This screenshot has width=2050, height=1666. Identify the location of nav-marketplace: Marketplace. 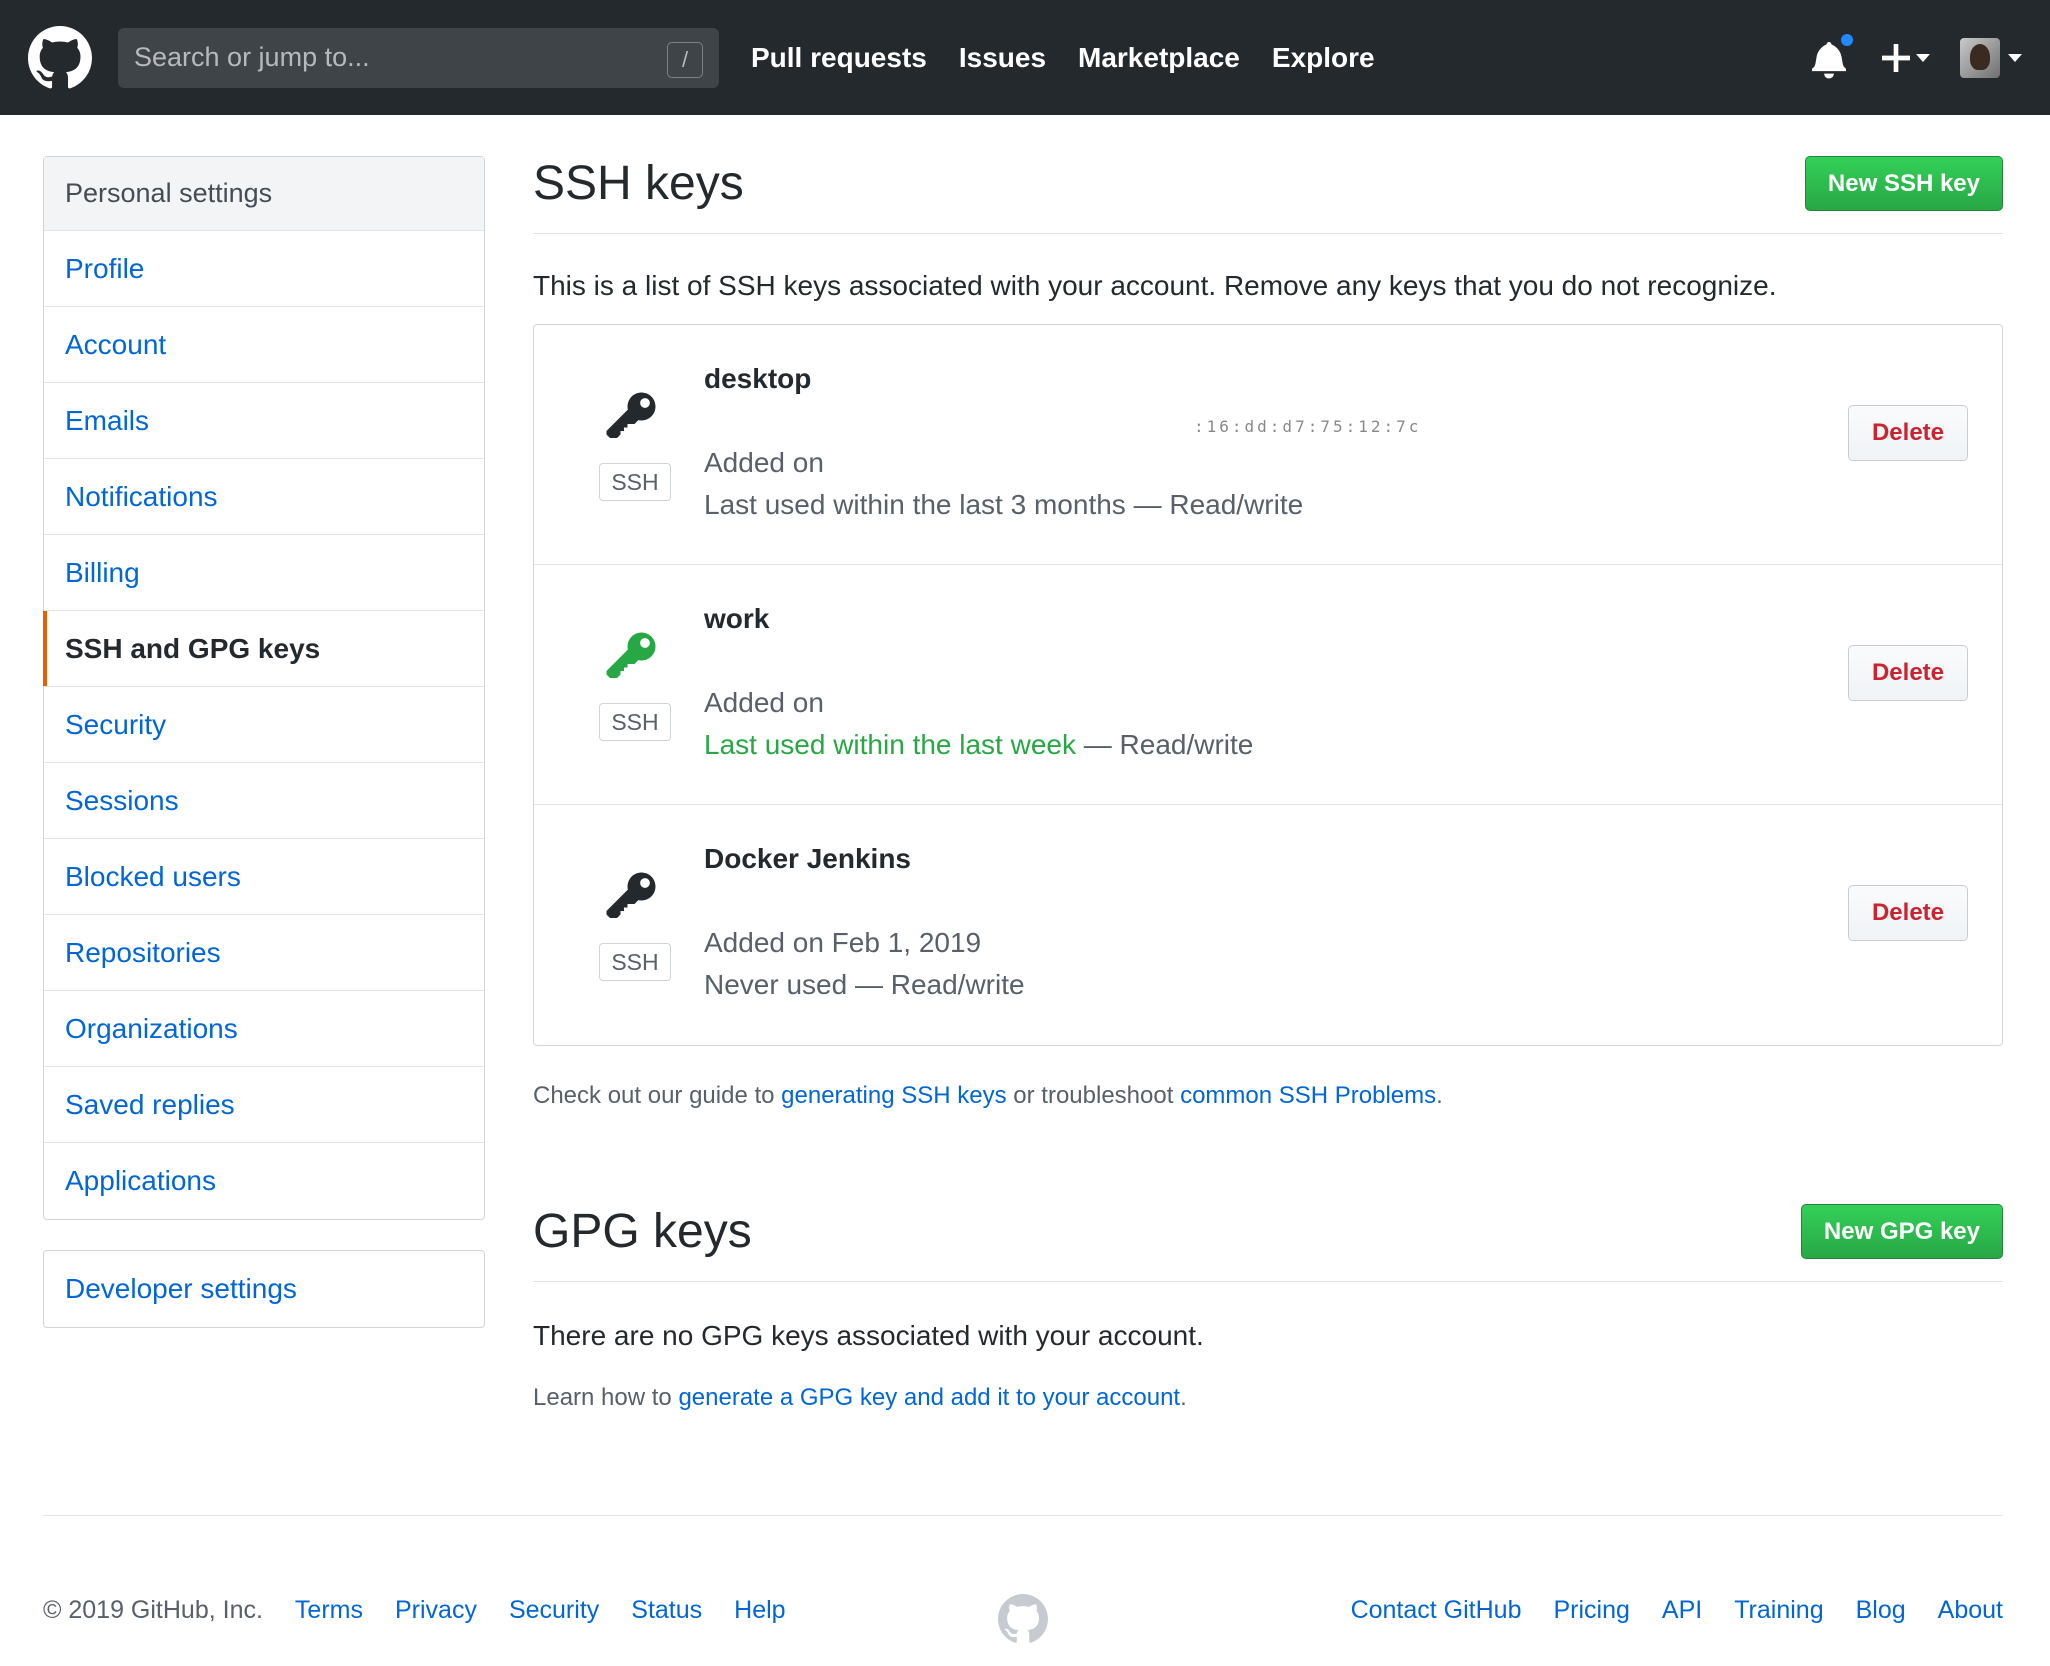
(1159, 58).